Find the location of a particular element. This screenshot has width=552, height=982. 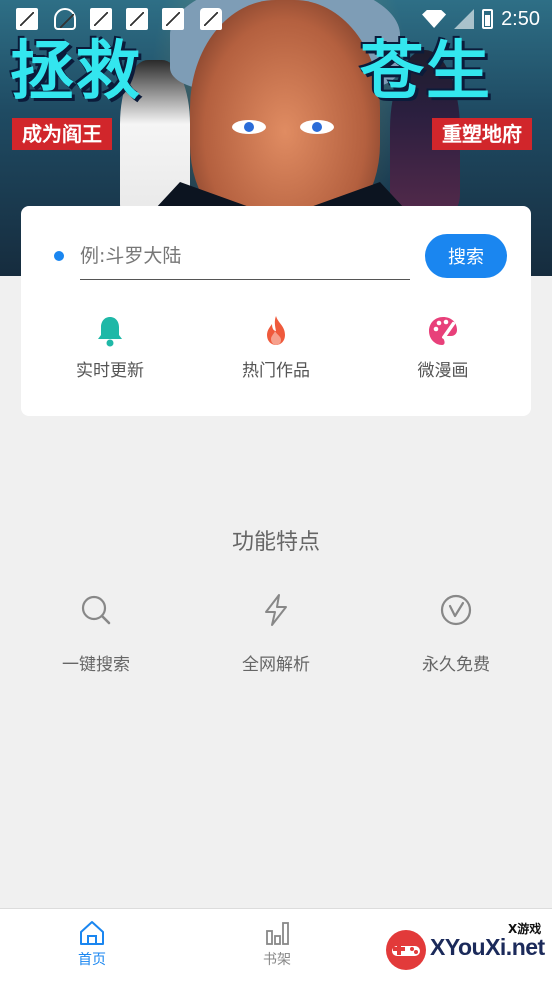

banner-eye-left is located at coordinates (249, 127).